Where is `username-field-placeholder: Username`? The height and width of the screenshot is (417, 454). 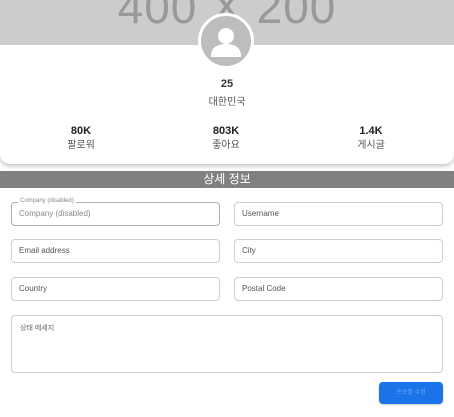 username-field-placeholder: Username is located at coordinates (260, 213).